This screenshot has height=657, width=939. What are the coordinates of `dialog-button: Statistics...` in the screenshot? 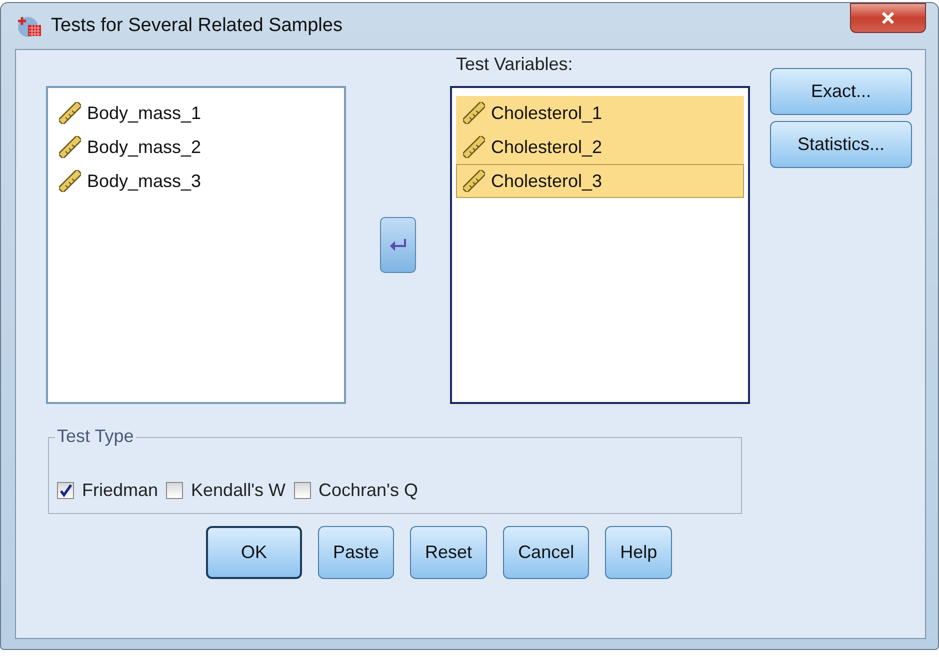 It's located at (841, 144).